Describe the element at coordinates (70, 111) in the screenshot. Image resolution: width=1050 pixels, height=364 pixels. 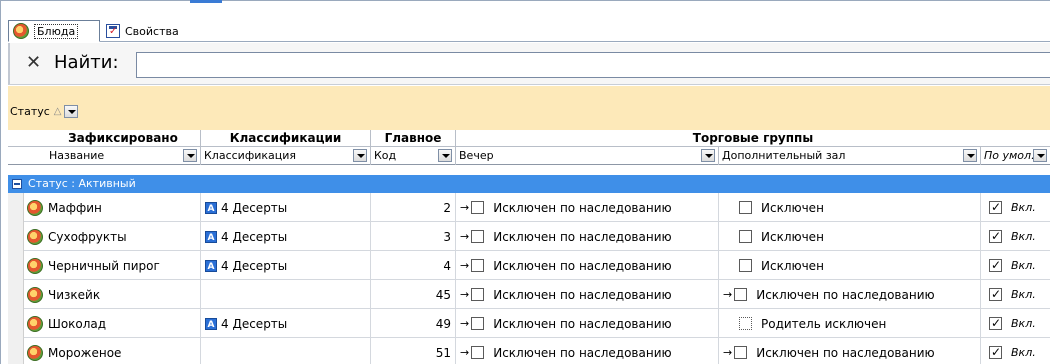
I see `dropdown-icon` at that location.